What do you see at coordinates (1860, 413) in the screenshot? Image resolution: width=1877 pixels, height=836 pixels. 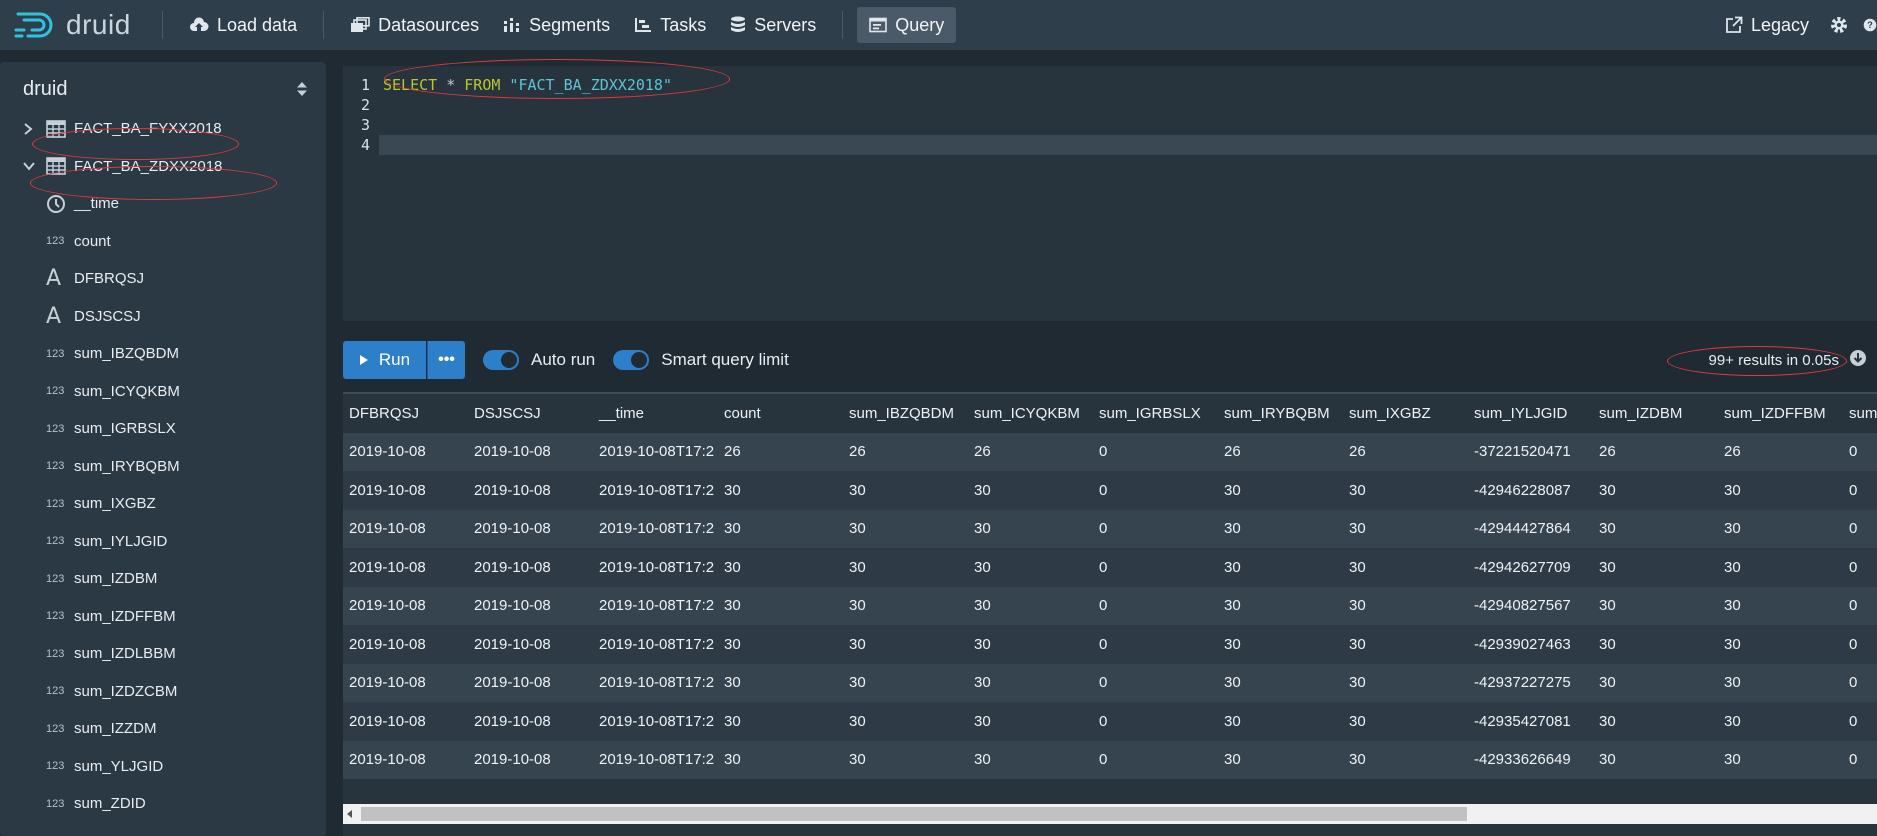 I see `column-header: sum` at bounding box center [1860, 413].